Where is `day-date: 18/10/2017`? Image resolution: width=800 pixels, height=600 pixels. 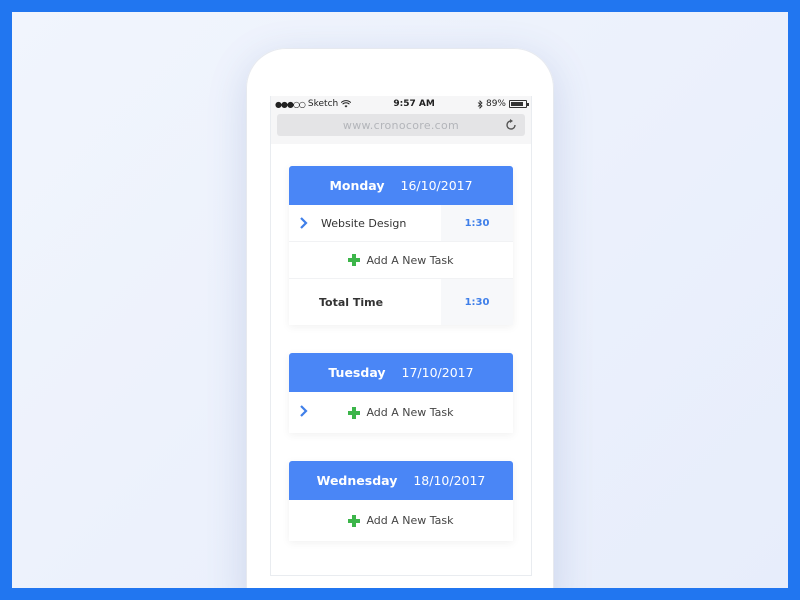 day-date: 18/10/2017 is located at coordinates (449, 480).